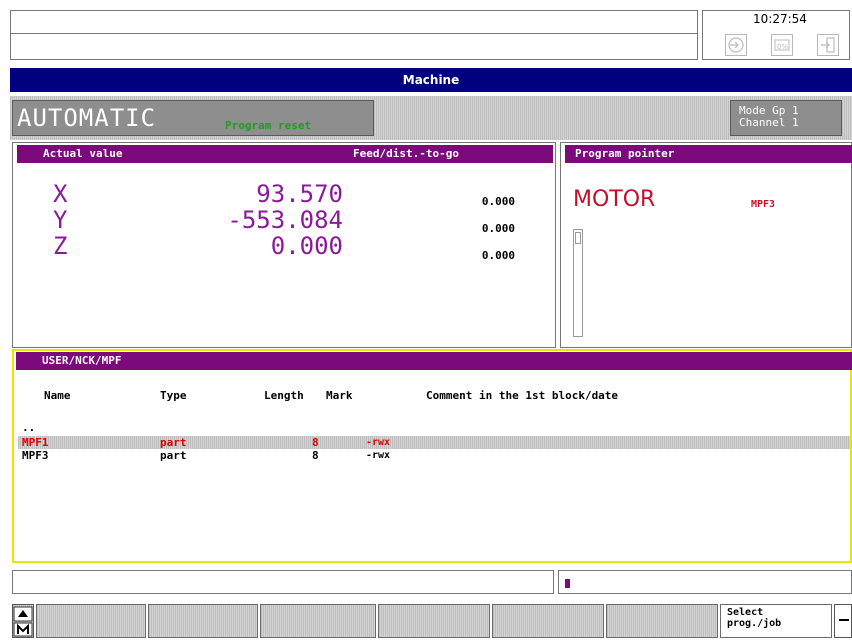 The height and width of the screenshot is (641, 852). Describe the element at coordinates (284, 395) in the screenshot. I see `column-header-length: Length` at that location.